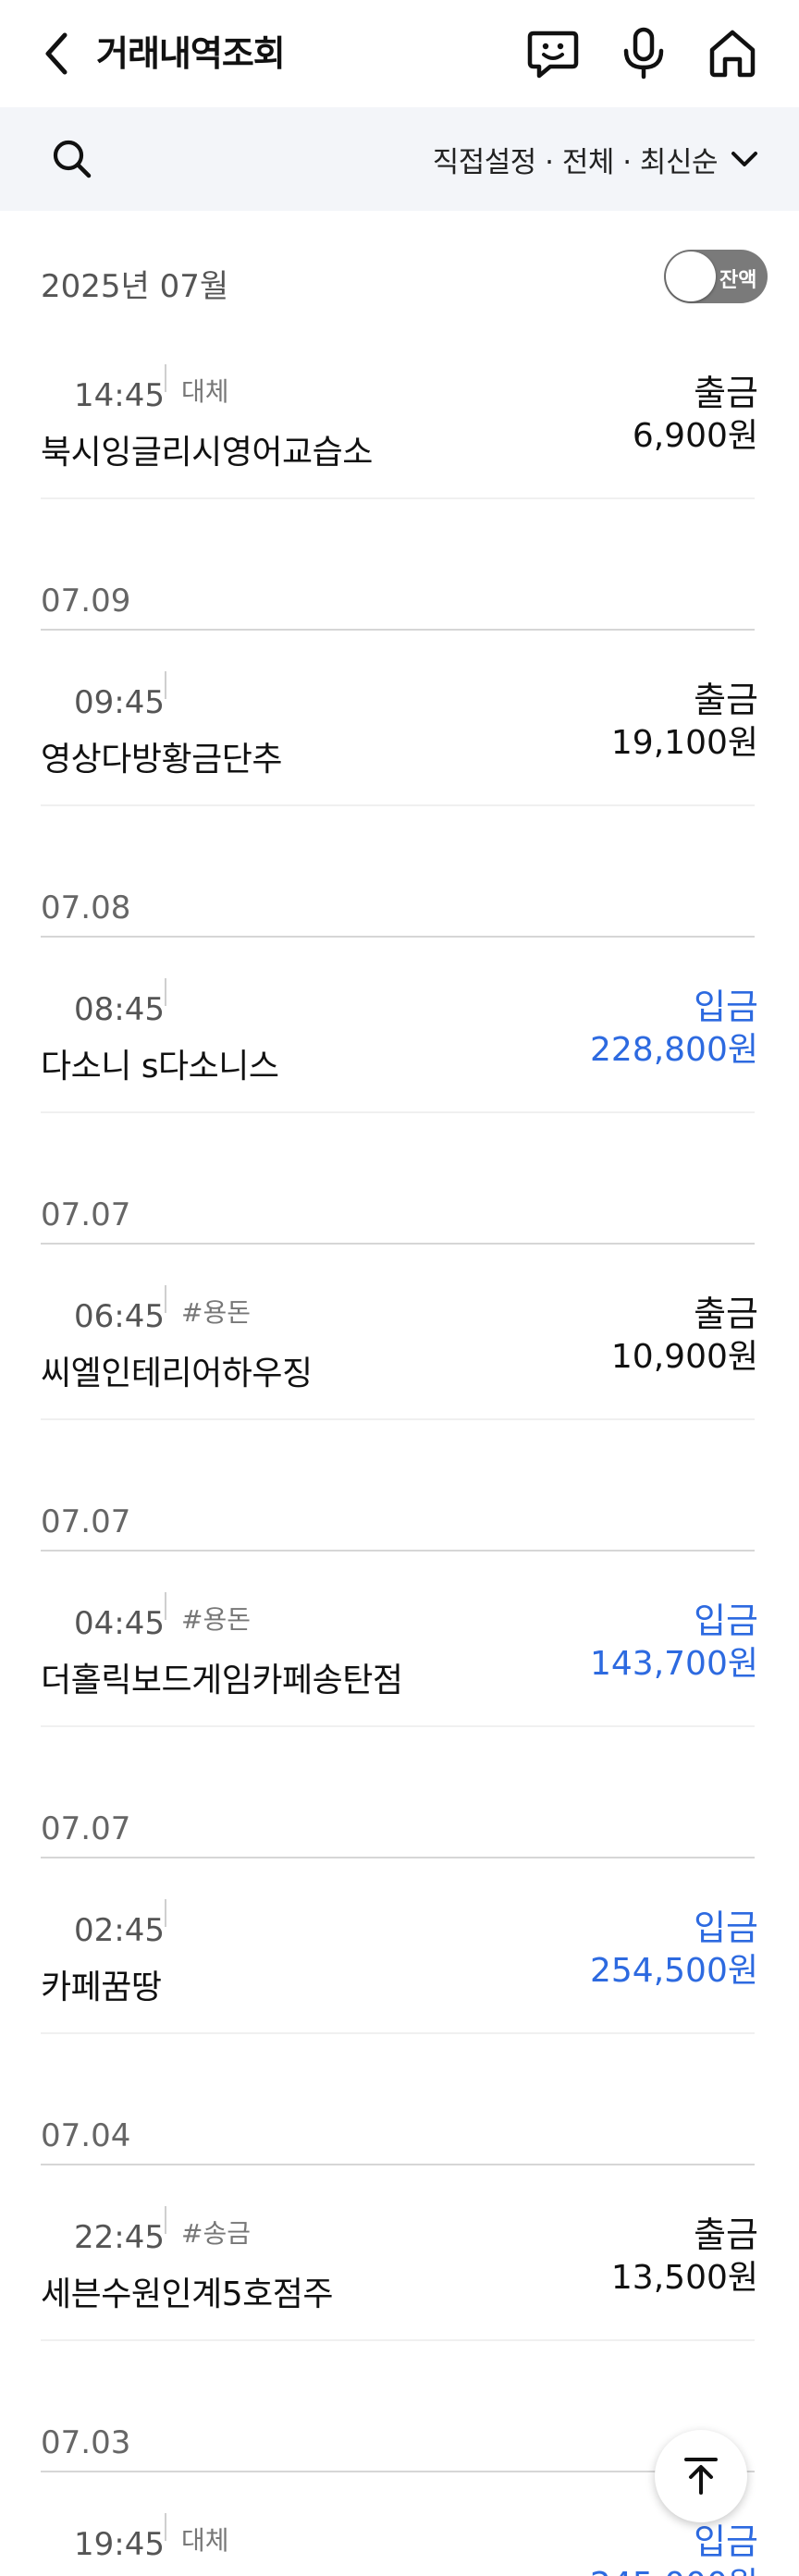 This screenshot has width=799, height=2576. What do you see at coordinates (222, 1680) in the screenshot?
I see `transaction-name: 더홀릭보드게임카페송탄점` at bounding box center [222, 1680].